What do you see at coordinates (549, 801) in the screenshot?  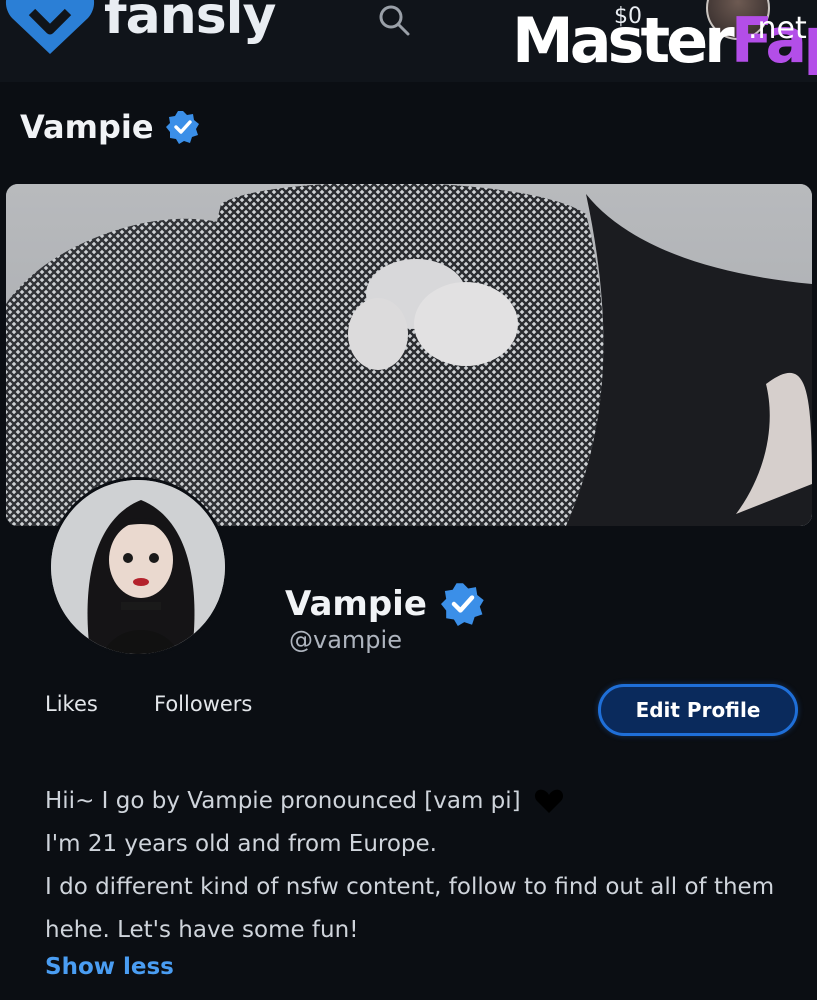 I see `black-heart-icon` at bounding box center [549, 801].